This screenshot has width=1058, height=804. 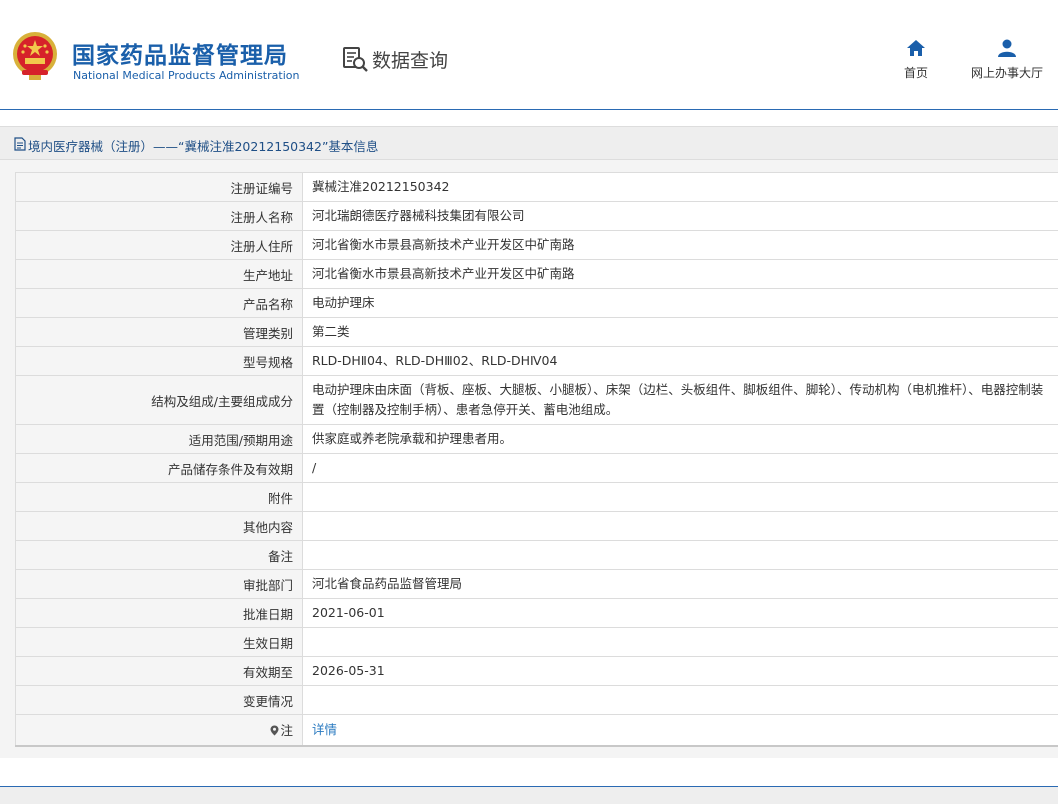 What do you see at coordinates (680, 584) in the screenshot?
I see `field-value: 河北省食品药品监督管理局` at bounding box center [680, 584].